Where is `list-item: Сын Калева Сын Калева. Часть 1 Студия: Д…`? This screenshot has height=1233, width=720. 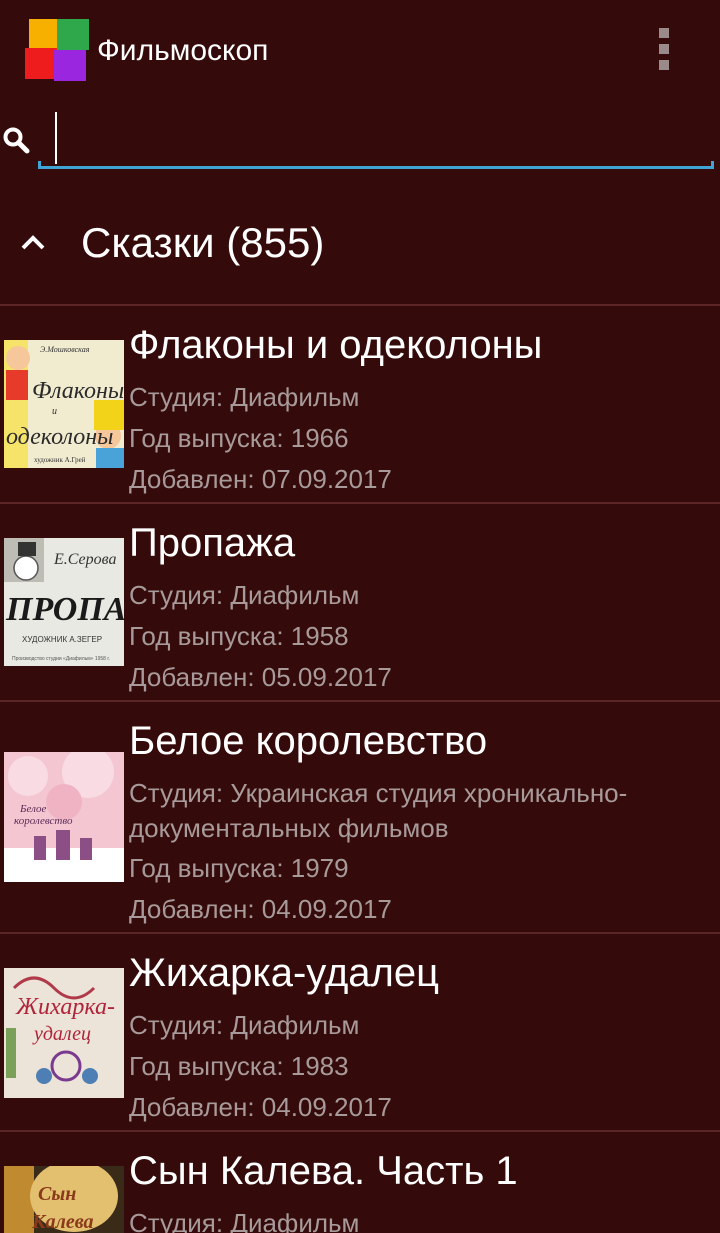
list-item: Сын Калева Сын Калева. Часть 1 Студия: Д… is located at coordinates (360, 1182).